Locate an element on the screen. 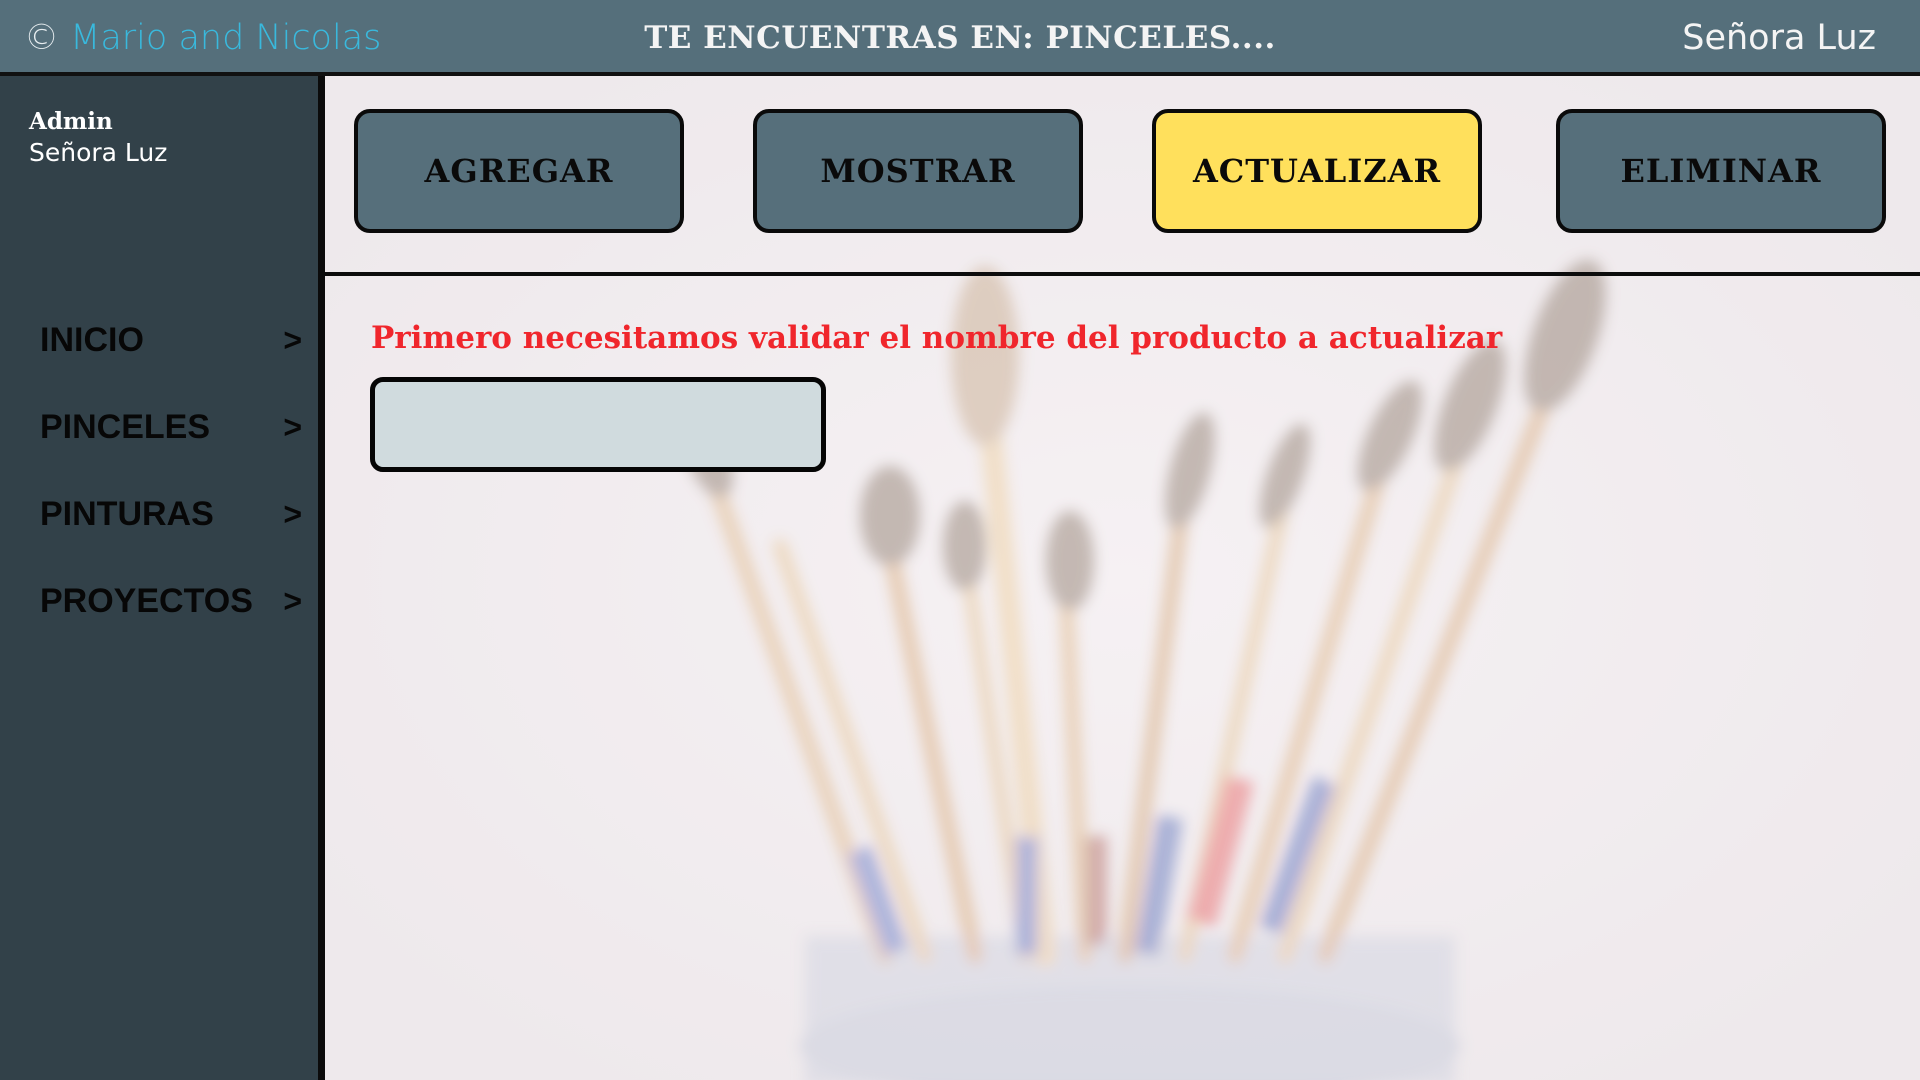  sidebar-item-label: PINTURAS is located at coordinates (127, 513).